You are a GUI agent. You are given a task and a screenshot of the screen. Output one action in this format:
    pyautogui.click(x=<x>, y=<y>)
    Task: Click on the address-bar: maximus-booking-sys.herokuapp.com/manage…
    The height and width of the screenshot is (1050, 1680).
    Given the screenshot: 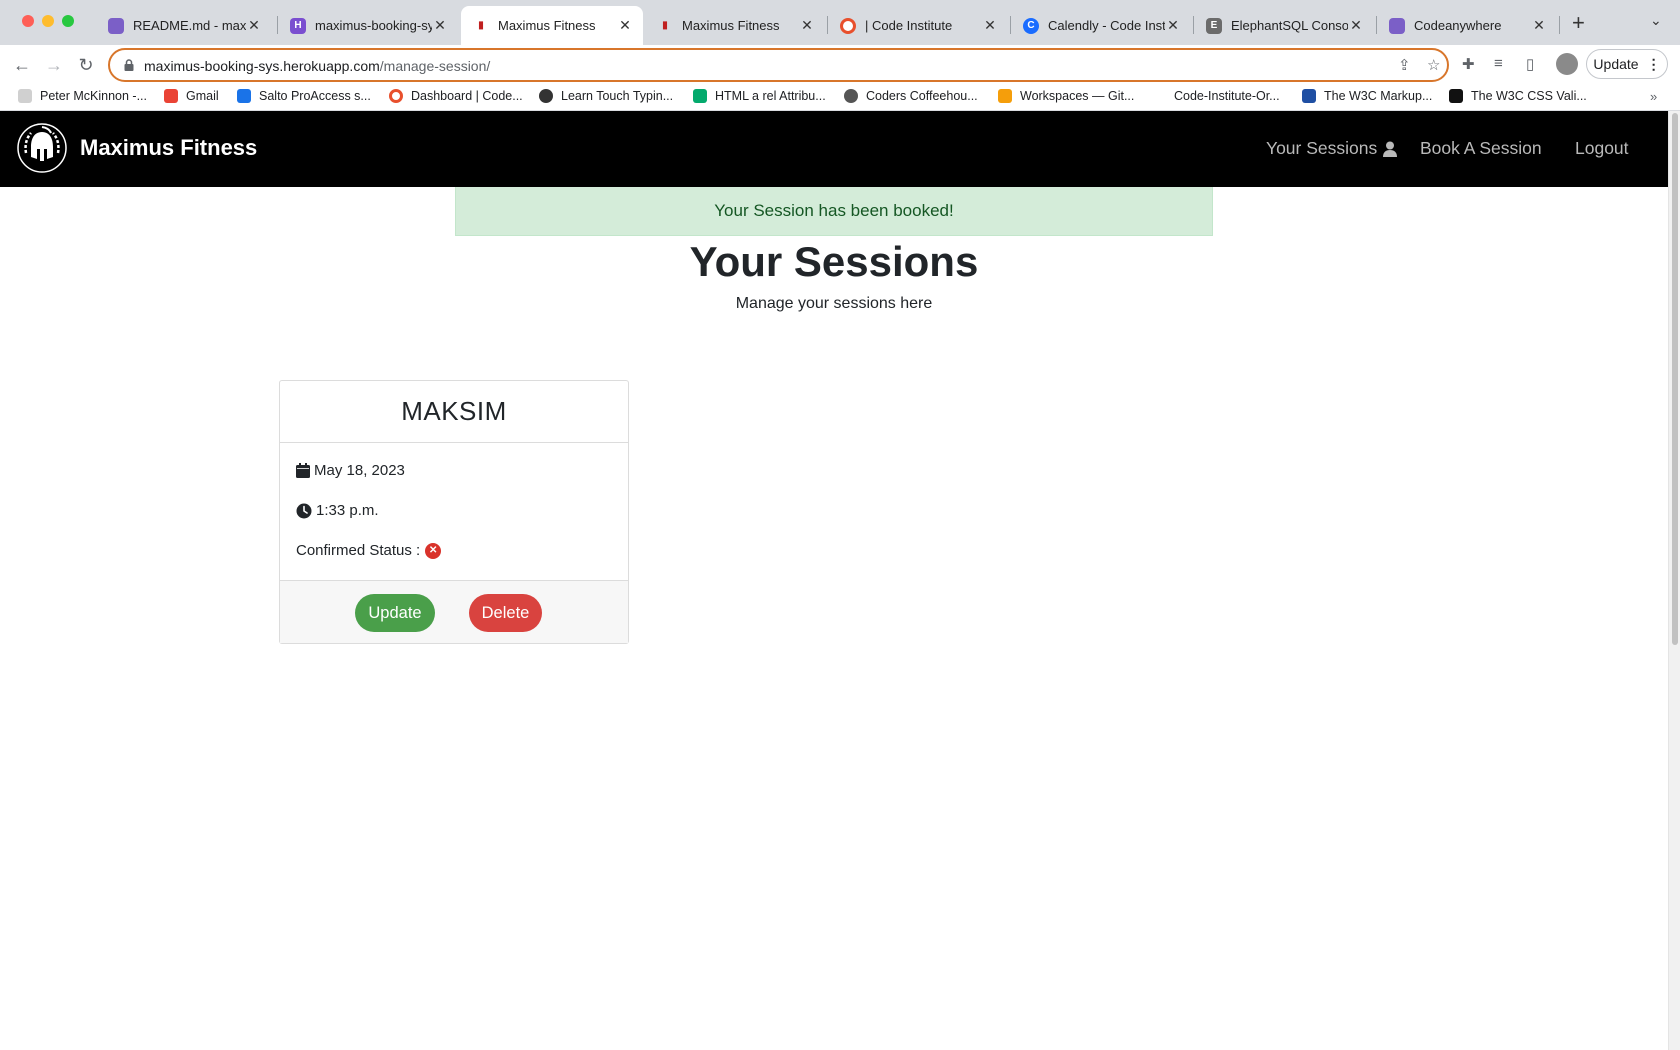 What is the action you would take?
    pyautogui.click(x=778, y=65)
    